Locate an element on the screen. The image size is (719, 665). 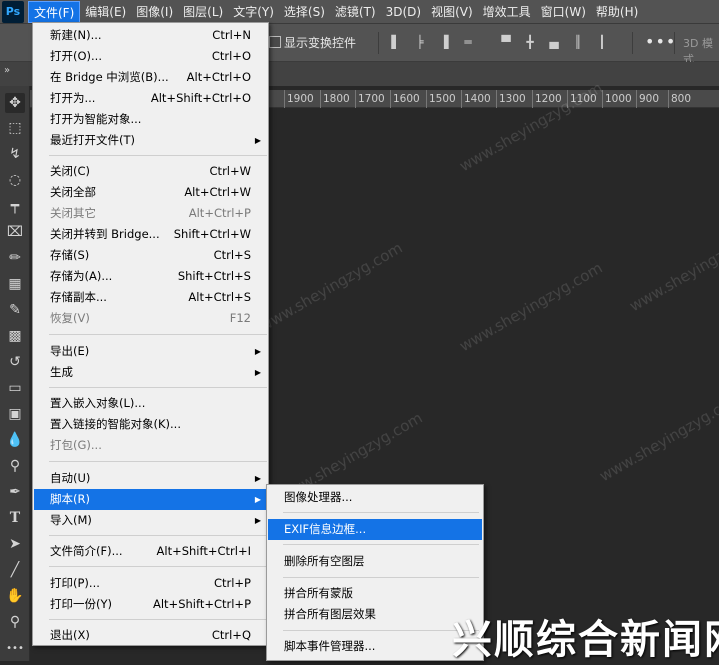
distribute-icon: ║ is located at coordinates (578, 42).